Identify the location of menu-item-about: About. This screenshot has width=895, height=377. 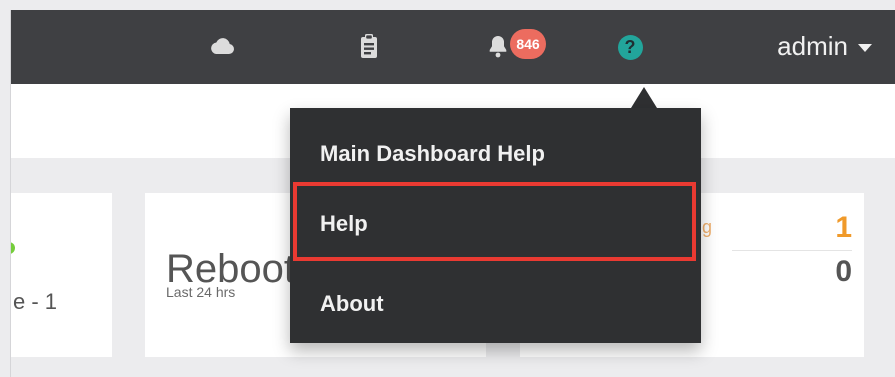
(352, 304).